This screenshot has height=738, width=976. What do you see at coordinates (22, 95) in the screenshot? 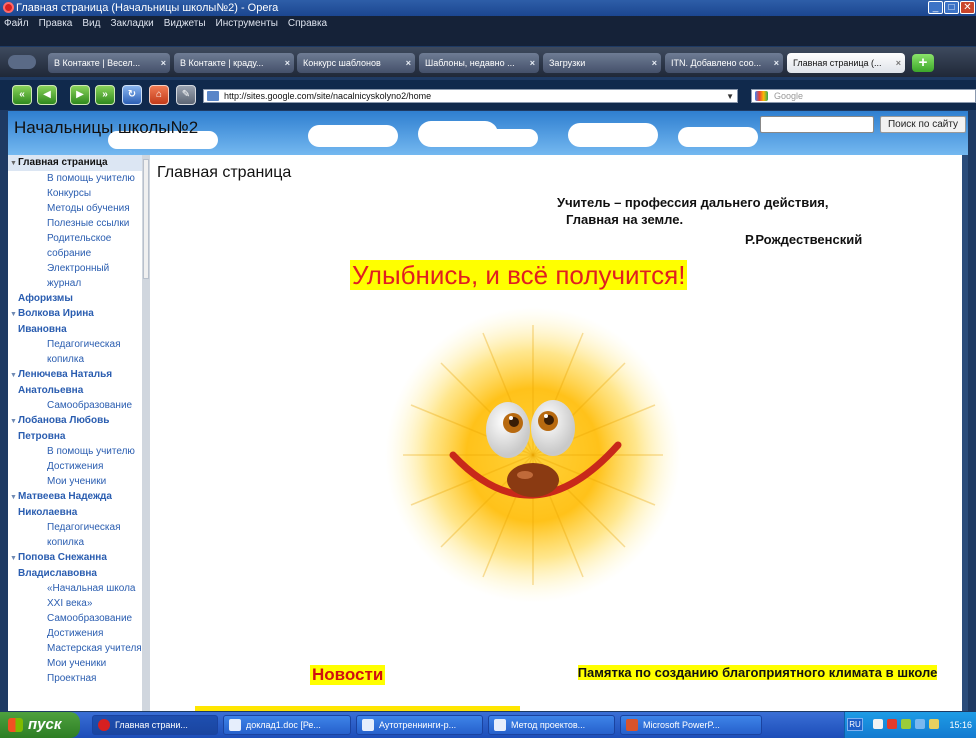
I see `rewind-icon: «` at bounding box center [22, 95].